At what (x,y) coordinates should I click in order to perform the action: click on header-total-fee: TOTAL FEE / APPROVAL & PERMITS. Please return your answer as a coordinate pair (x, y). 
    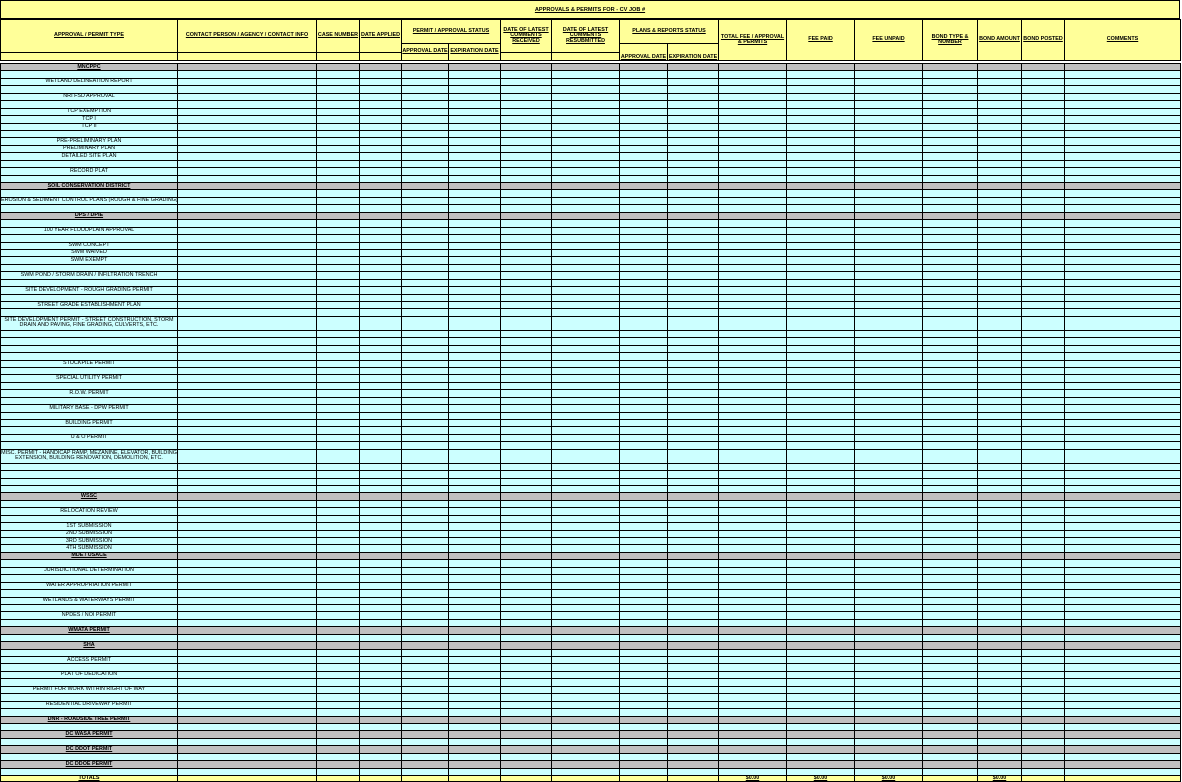
    Looking at the image, I should click on (753, 40).